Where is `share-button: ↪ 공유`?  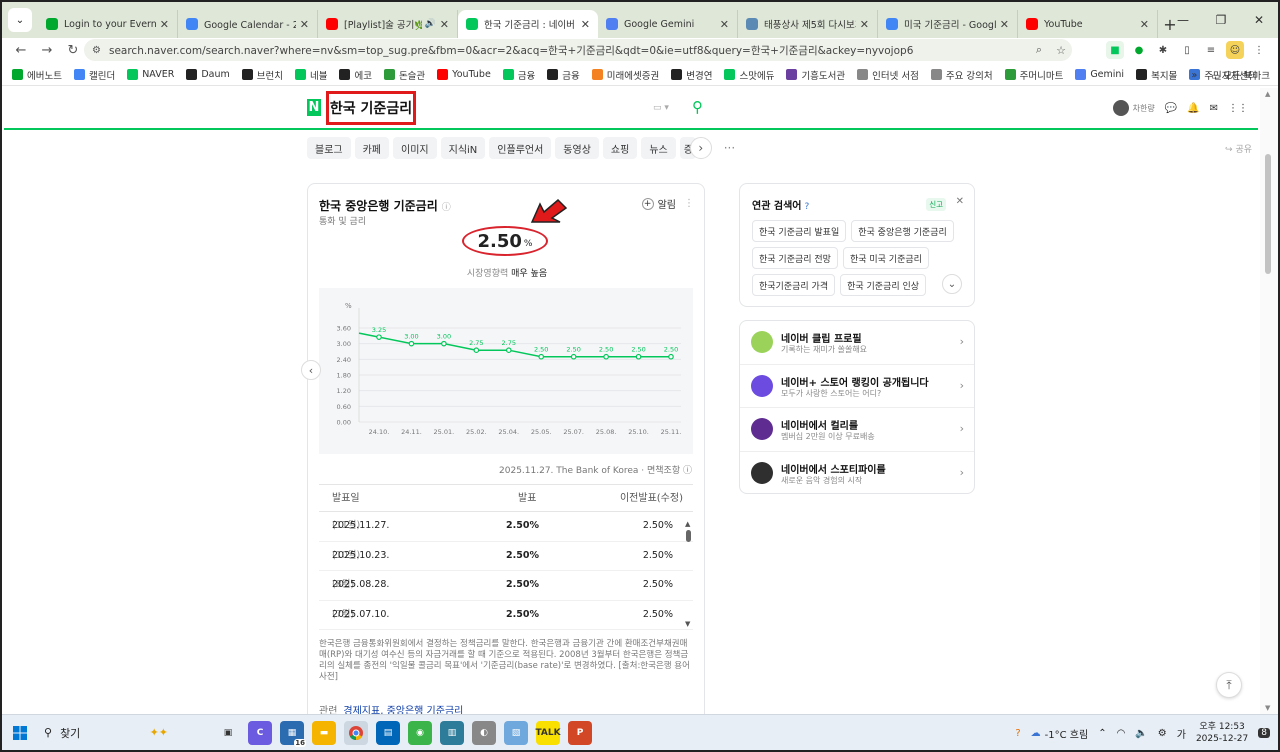
share-button: ↪ 공유 is located at coordinates (1238, 148).